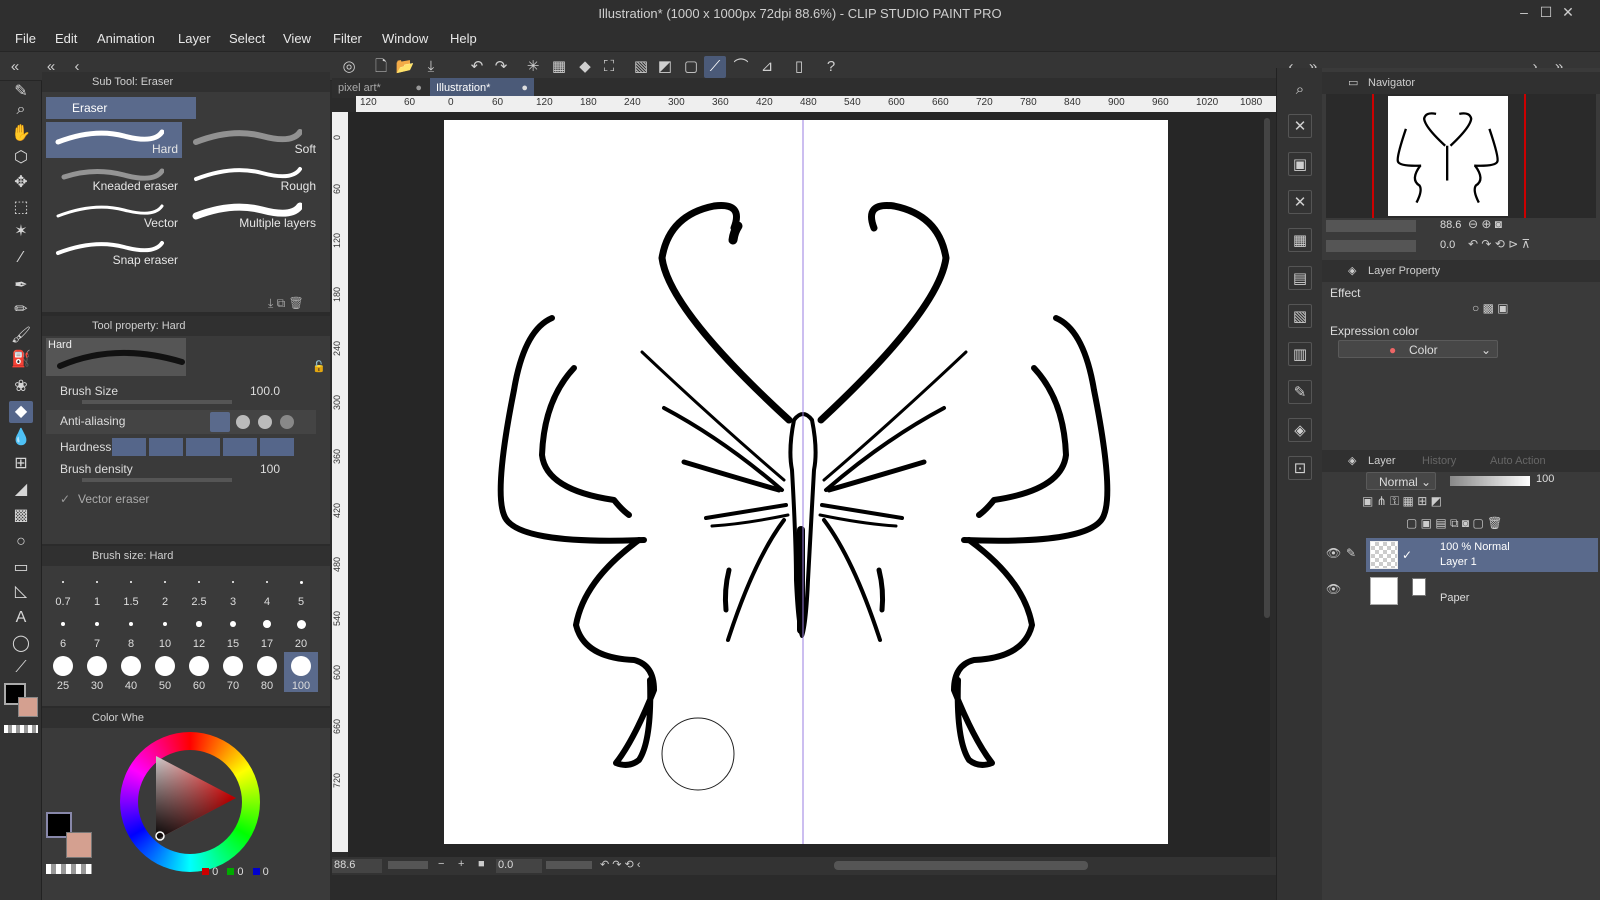 The image size is (1600, 900). Describe the element at coordinates (97, 672) in the screenshot. I see `brush-size-30: 30` at that location.